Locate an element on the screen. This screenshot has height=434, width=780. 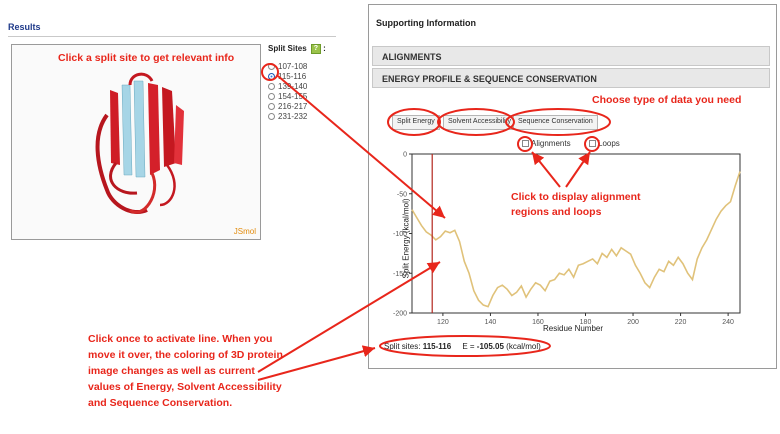
note-choose-type: Choose type of data you need is located at coordinates (667, 100).